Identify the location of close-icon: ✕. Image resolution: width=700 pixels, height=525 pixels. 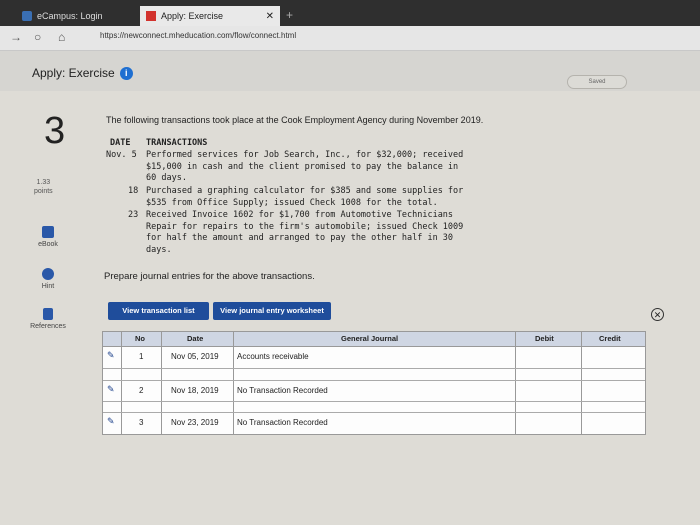
(657, 314).